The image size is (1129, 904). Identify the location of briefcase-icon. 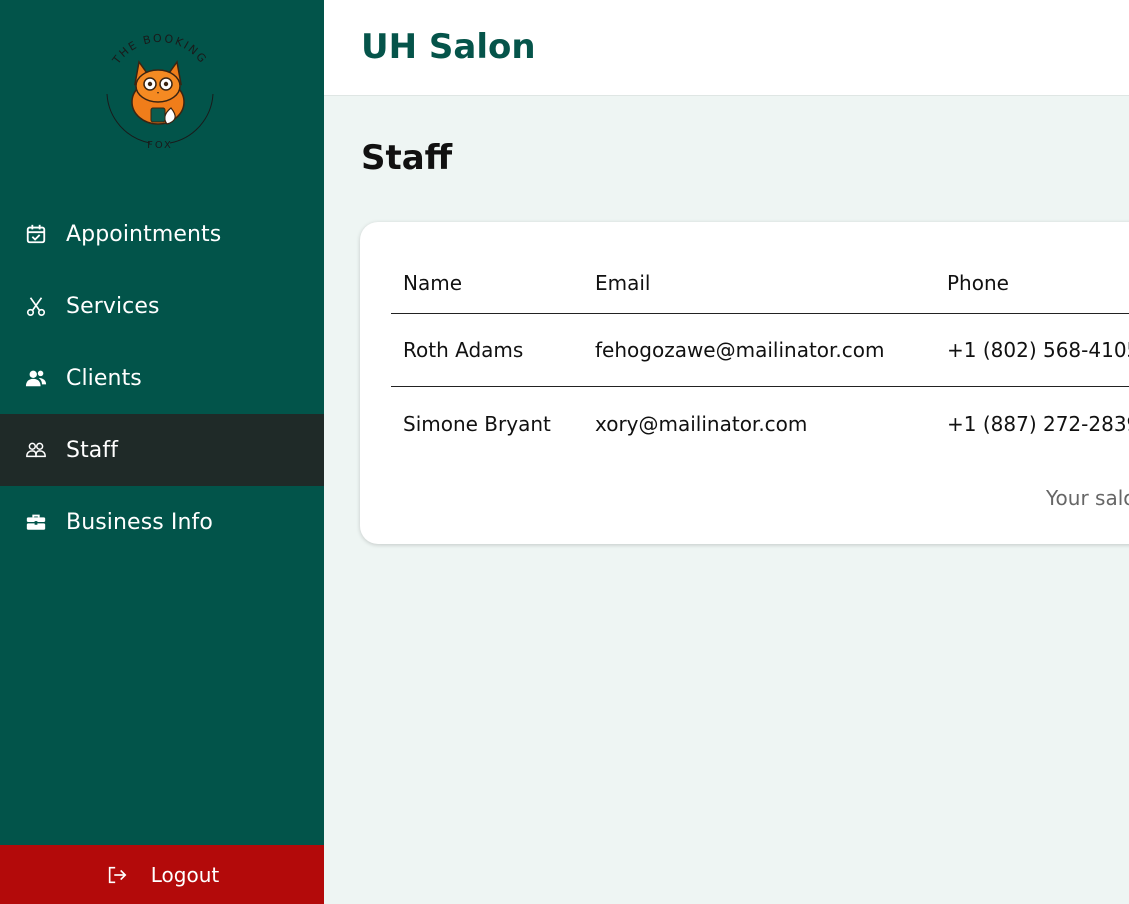
(36, 522).